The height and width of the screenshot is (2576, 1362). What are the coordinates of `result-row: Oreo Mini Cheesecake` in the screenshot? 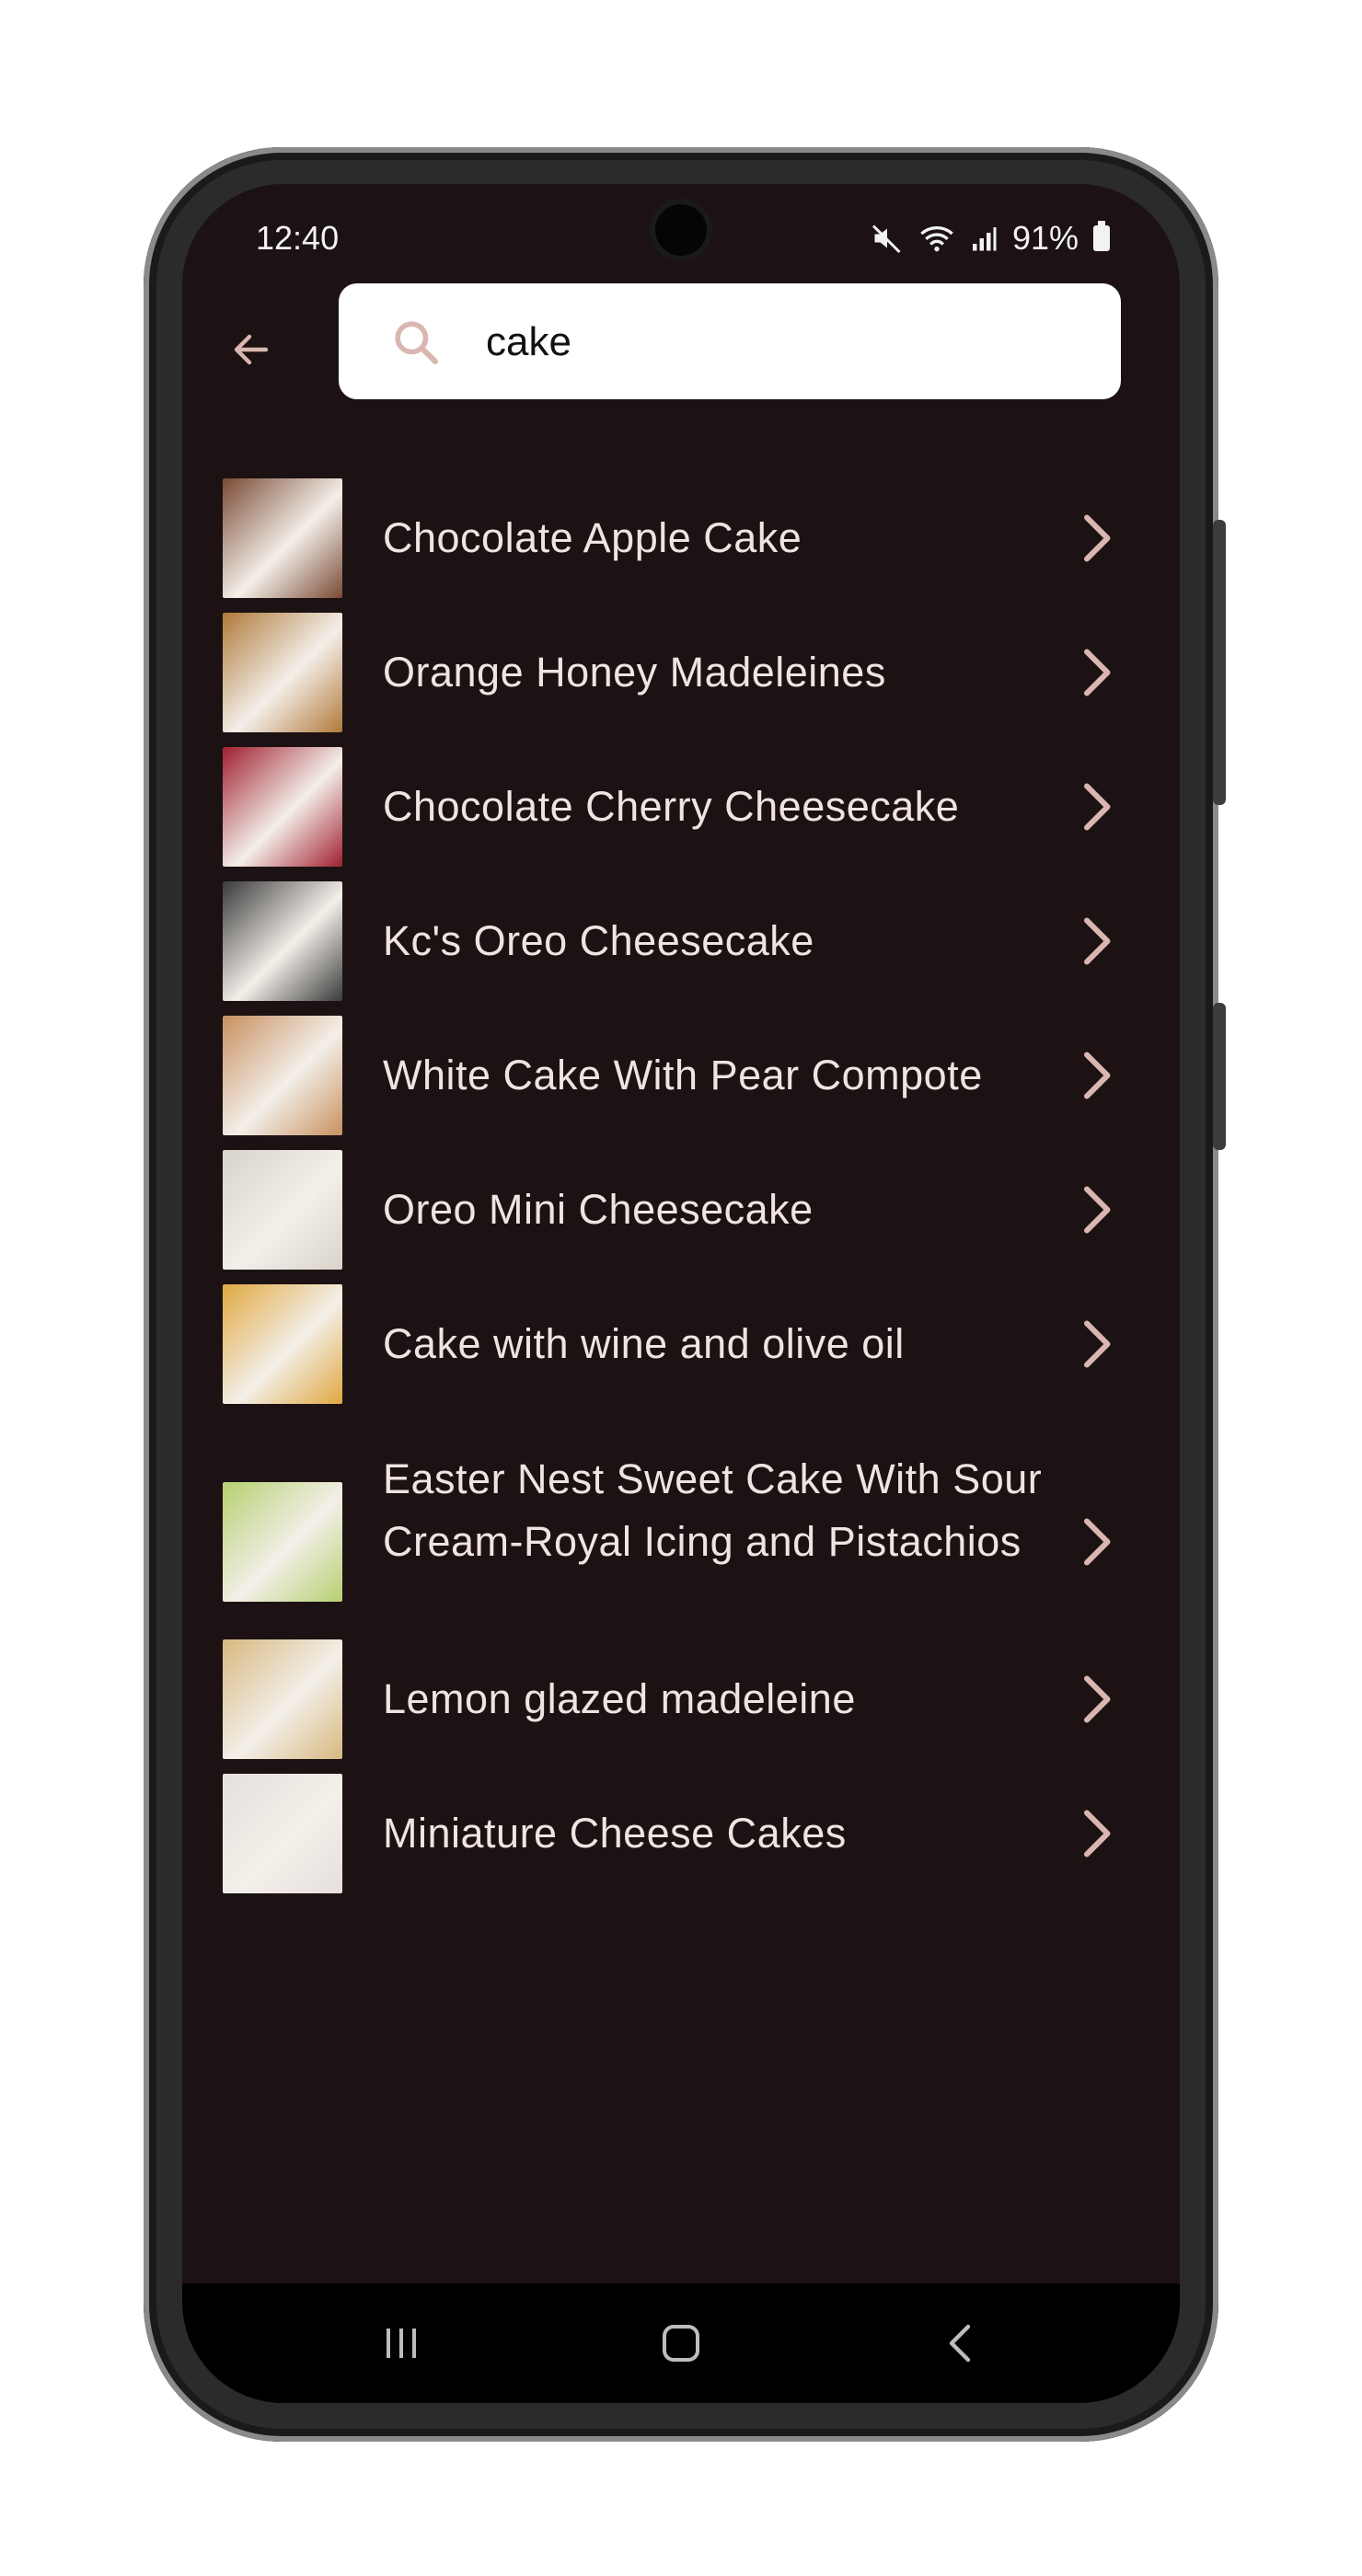 It's located at (681, 1210).